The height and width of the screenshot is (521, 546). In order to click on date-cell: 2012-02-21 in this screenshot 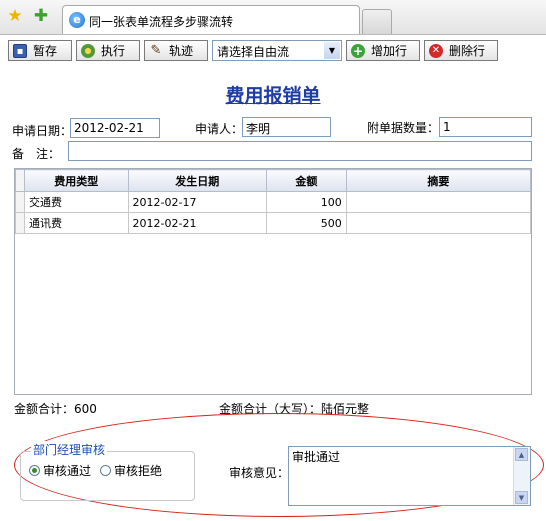, I will do `click(197, 223)`.